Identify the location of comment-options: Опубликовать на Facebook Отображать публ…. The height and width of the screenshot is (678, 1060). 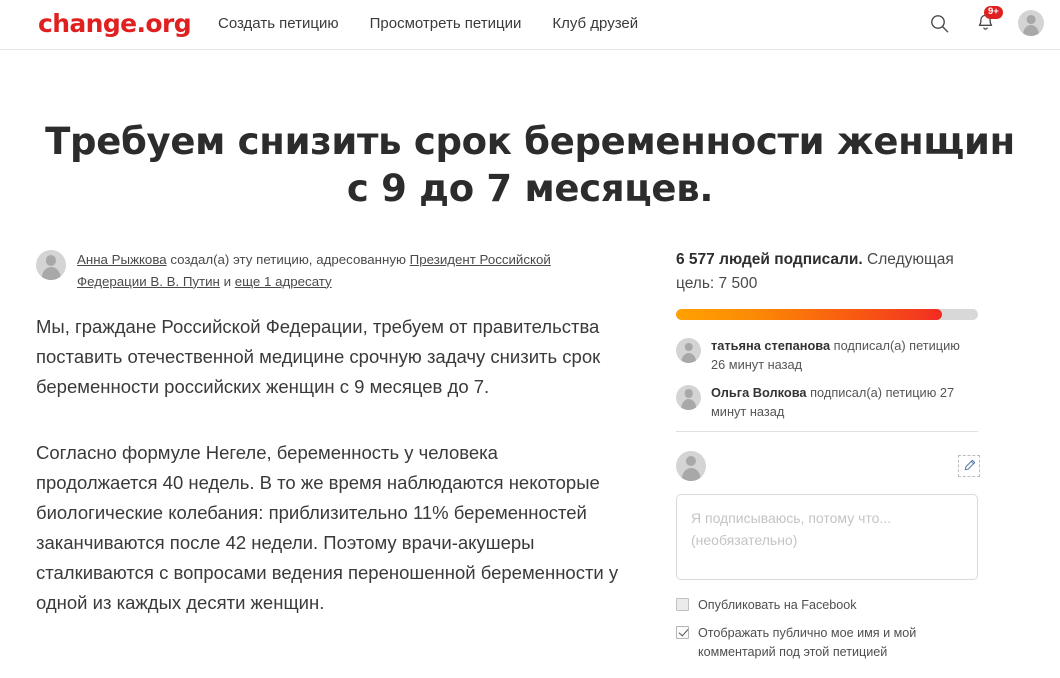
(828, 629).